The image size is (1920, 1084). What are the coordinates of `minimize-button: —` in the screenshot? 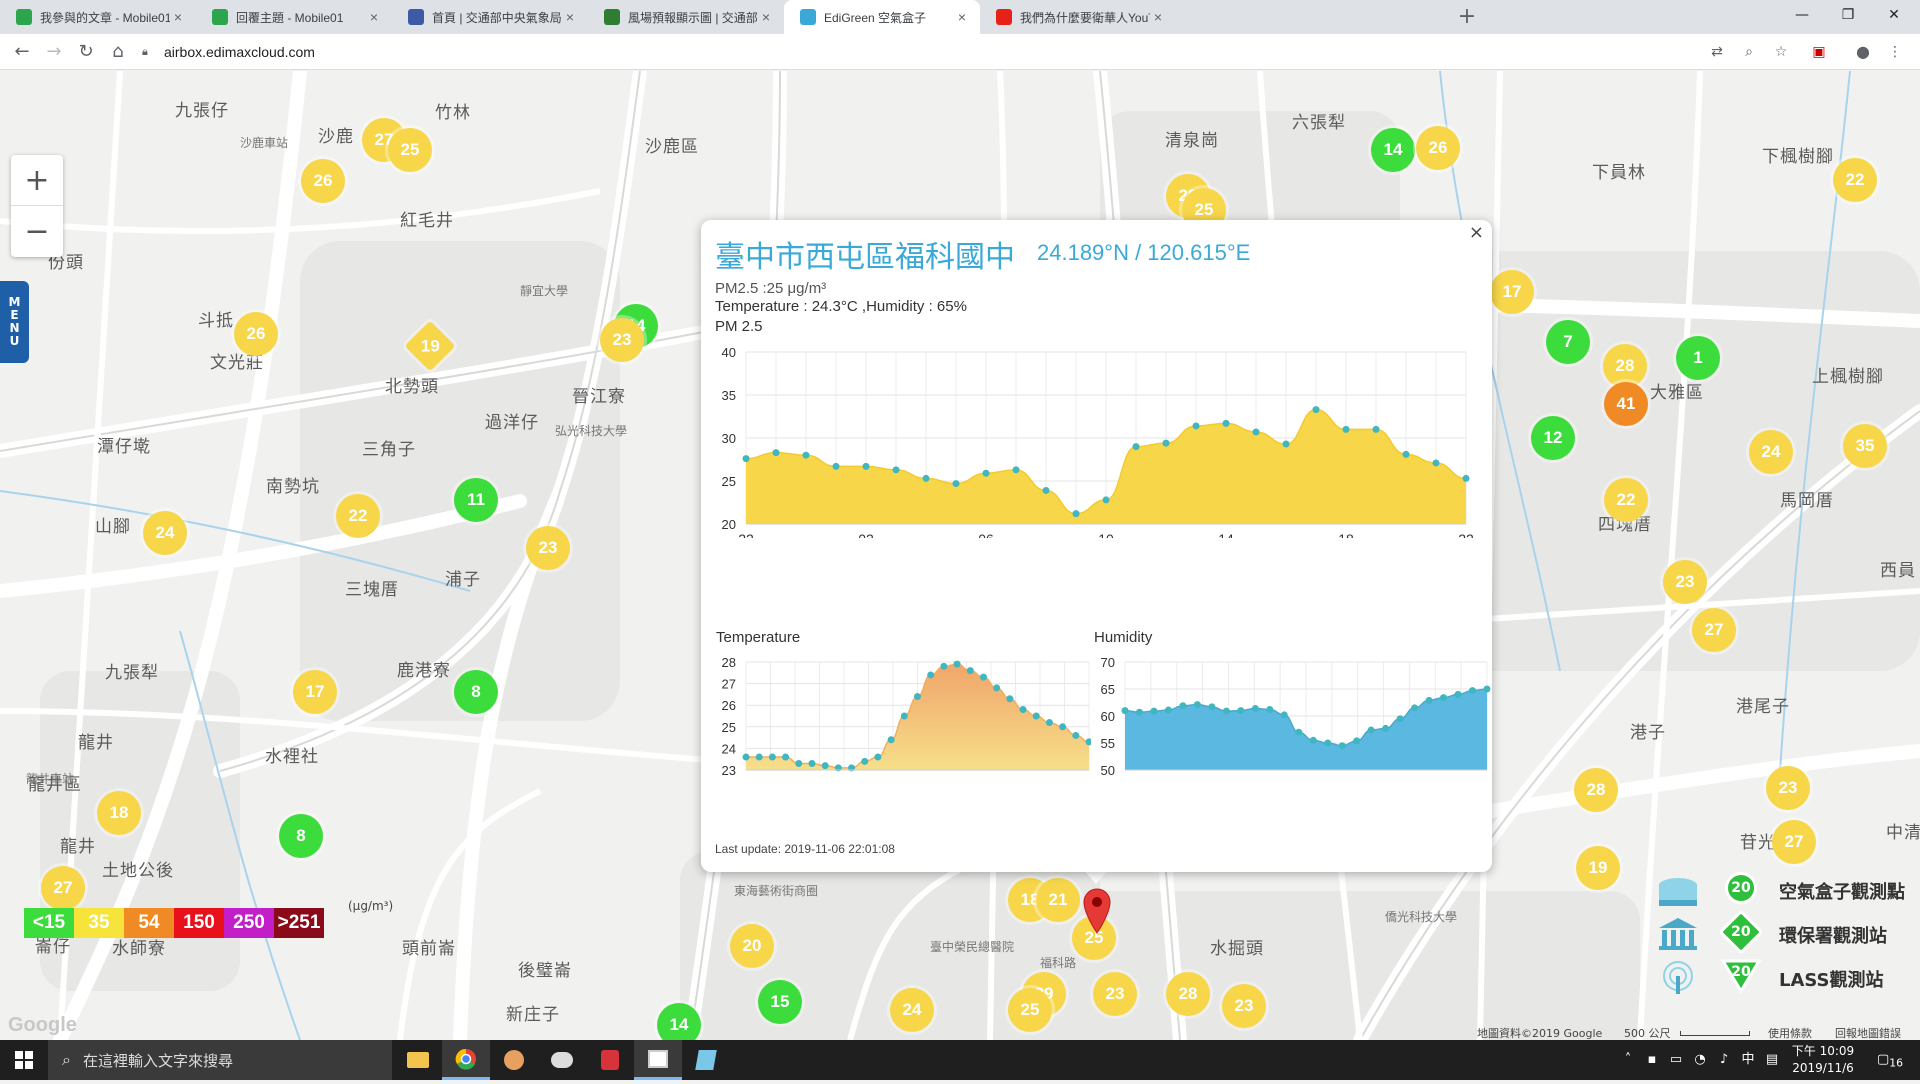 It's located at (1802, 15).